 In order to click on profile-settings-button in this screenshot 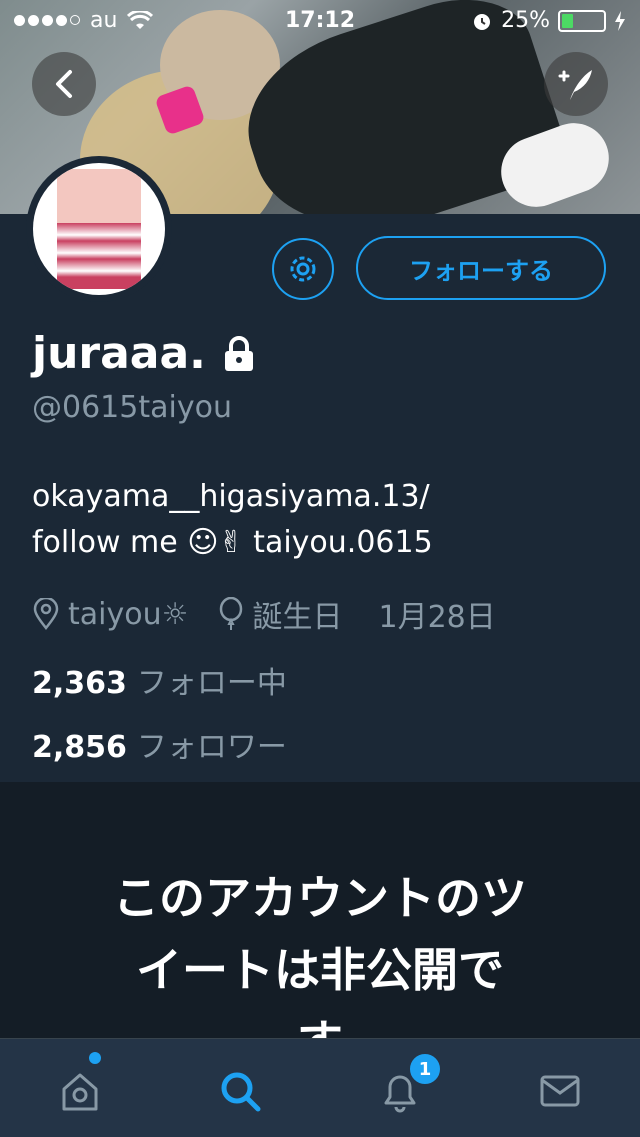, I will do `click(303, 269)`.